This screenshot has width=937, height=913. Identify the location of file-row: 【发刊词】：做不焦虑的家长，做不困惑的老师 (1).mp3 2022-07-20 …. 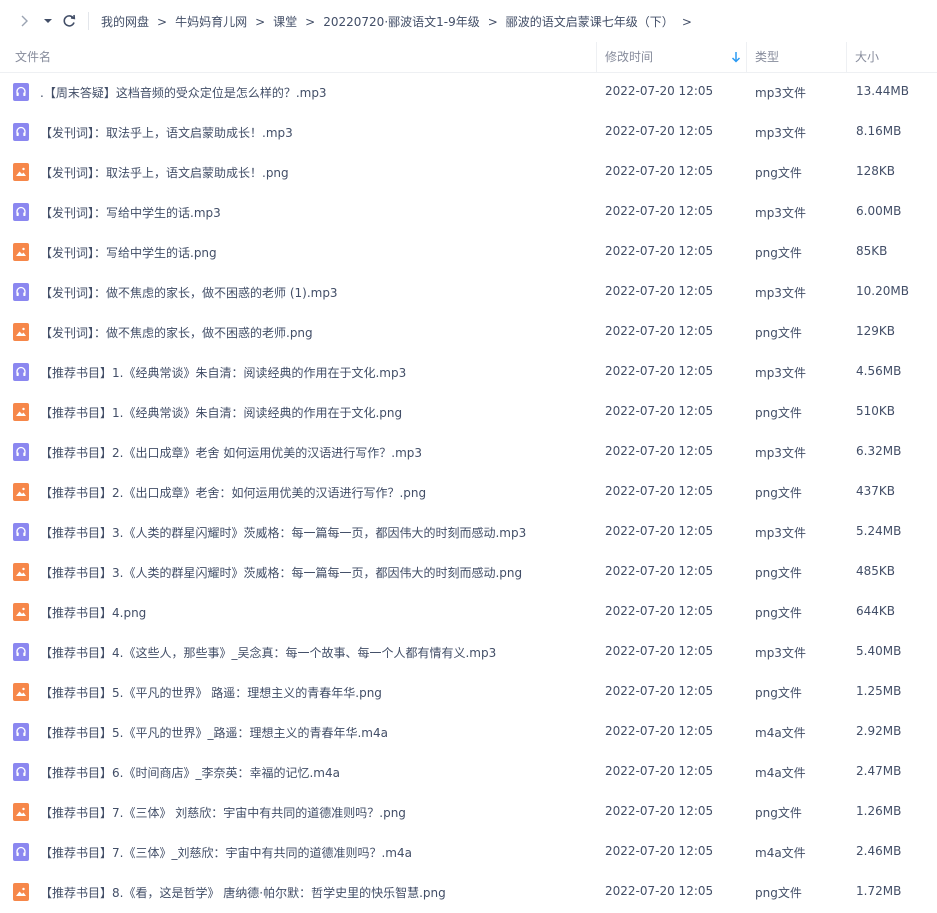
(468, 293).